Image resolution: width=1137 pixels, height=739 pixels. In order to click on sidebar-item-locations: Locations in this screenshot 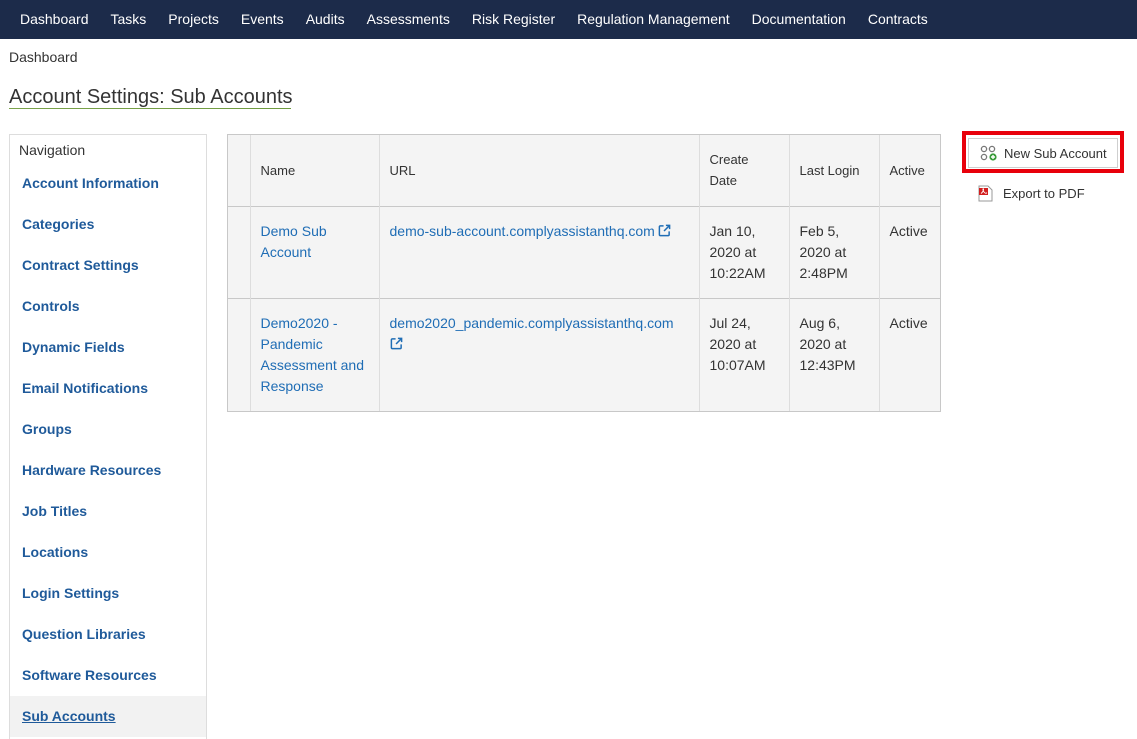, I will do `click(108, 552)`.